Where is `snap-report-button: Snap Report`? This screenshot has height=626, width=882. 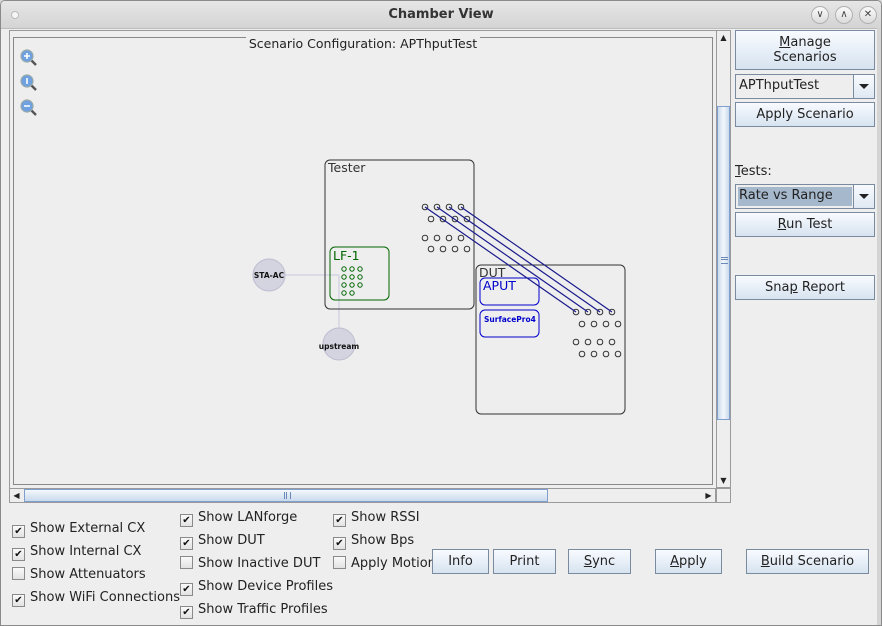 snap-report-button: Snap Report is located at coordinates (805, 287).